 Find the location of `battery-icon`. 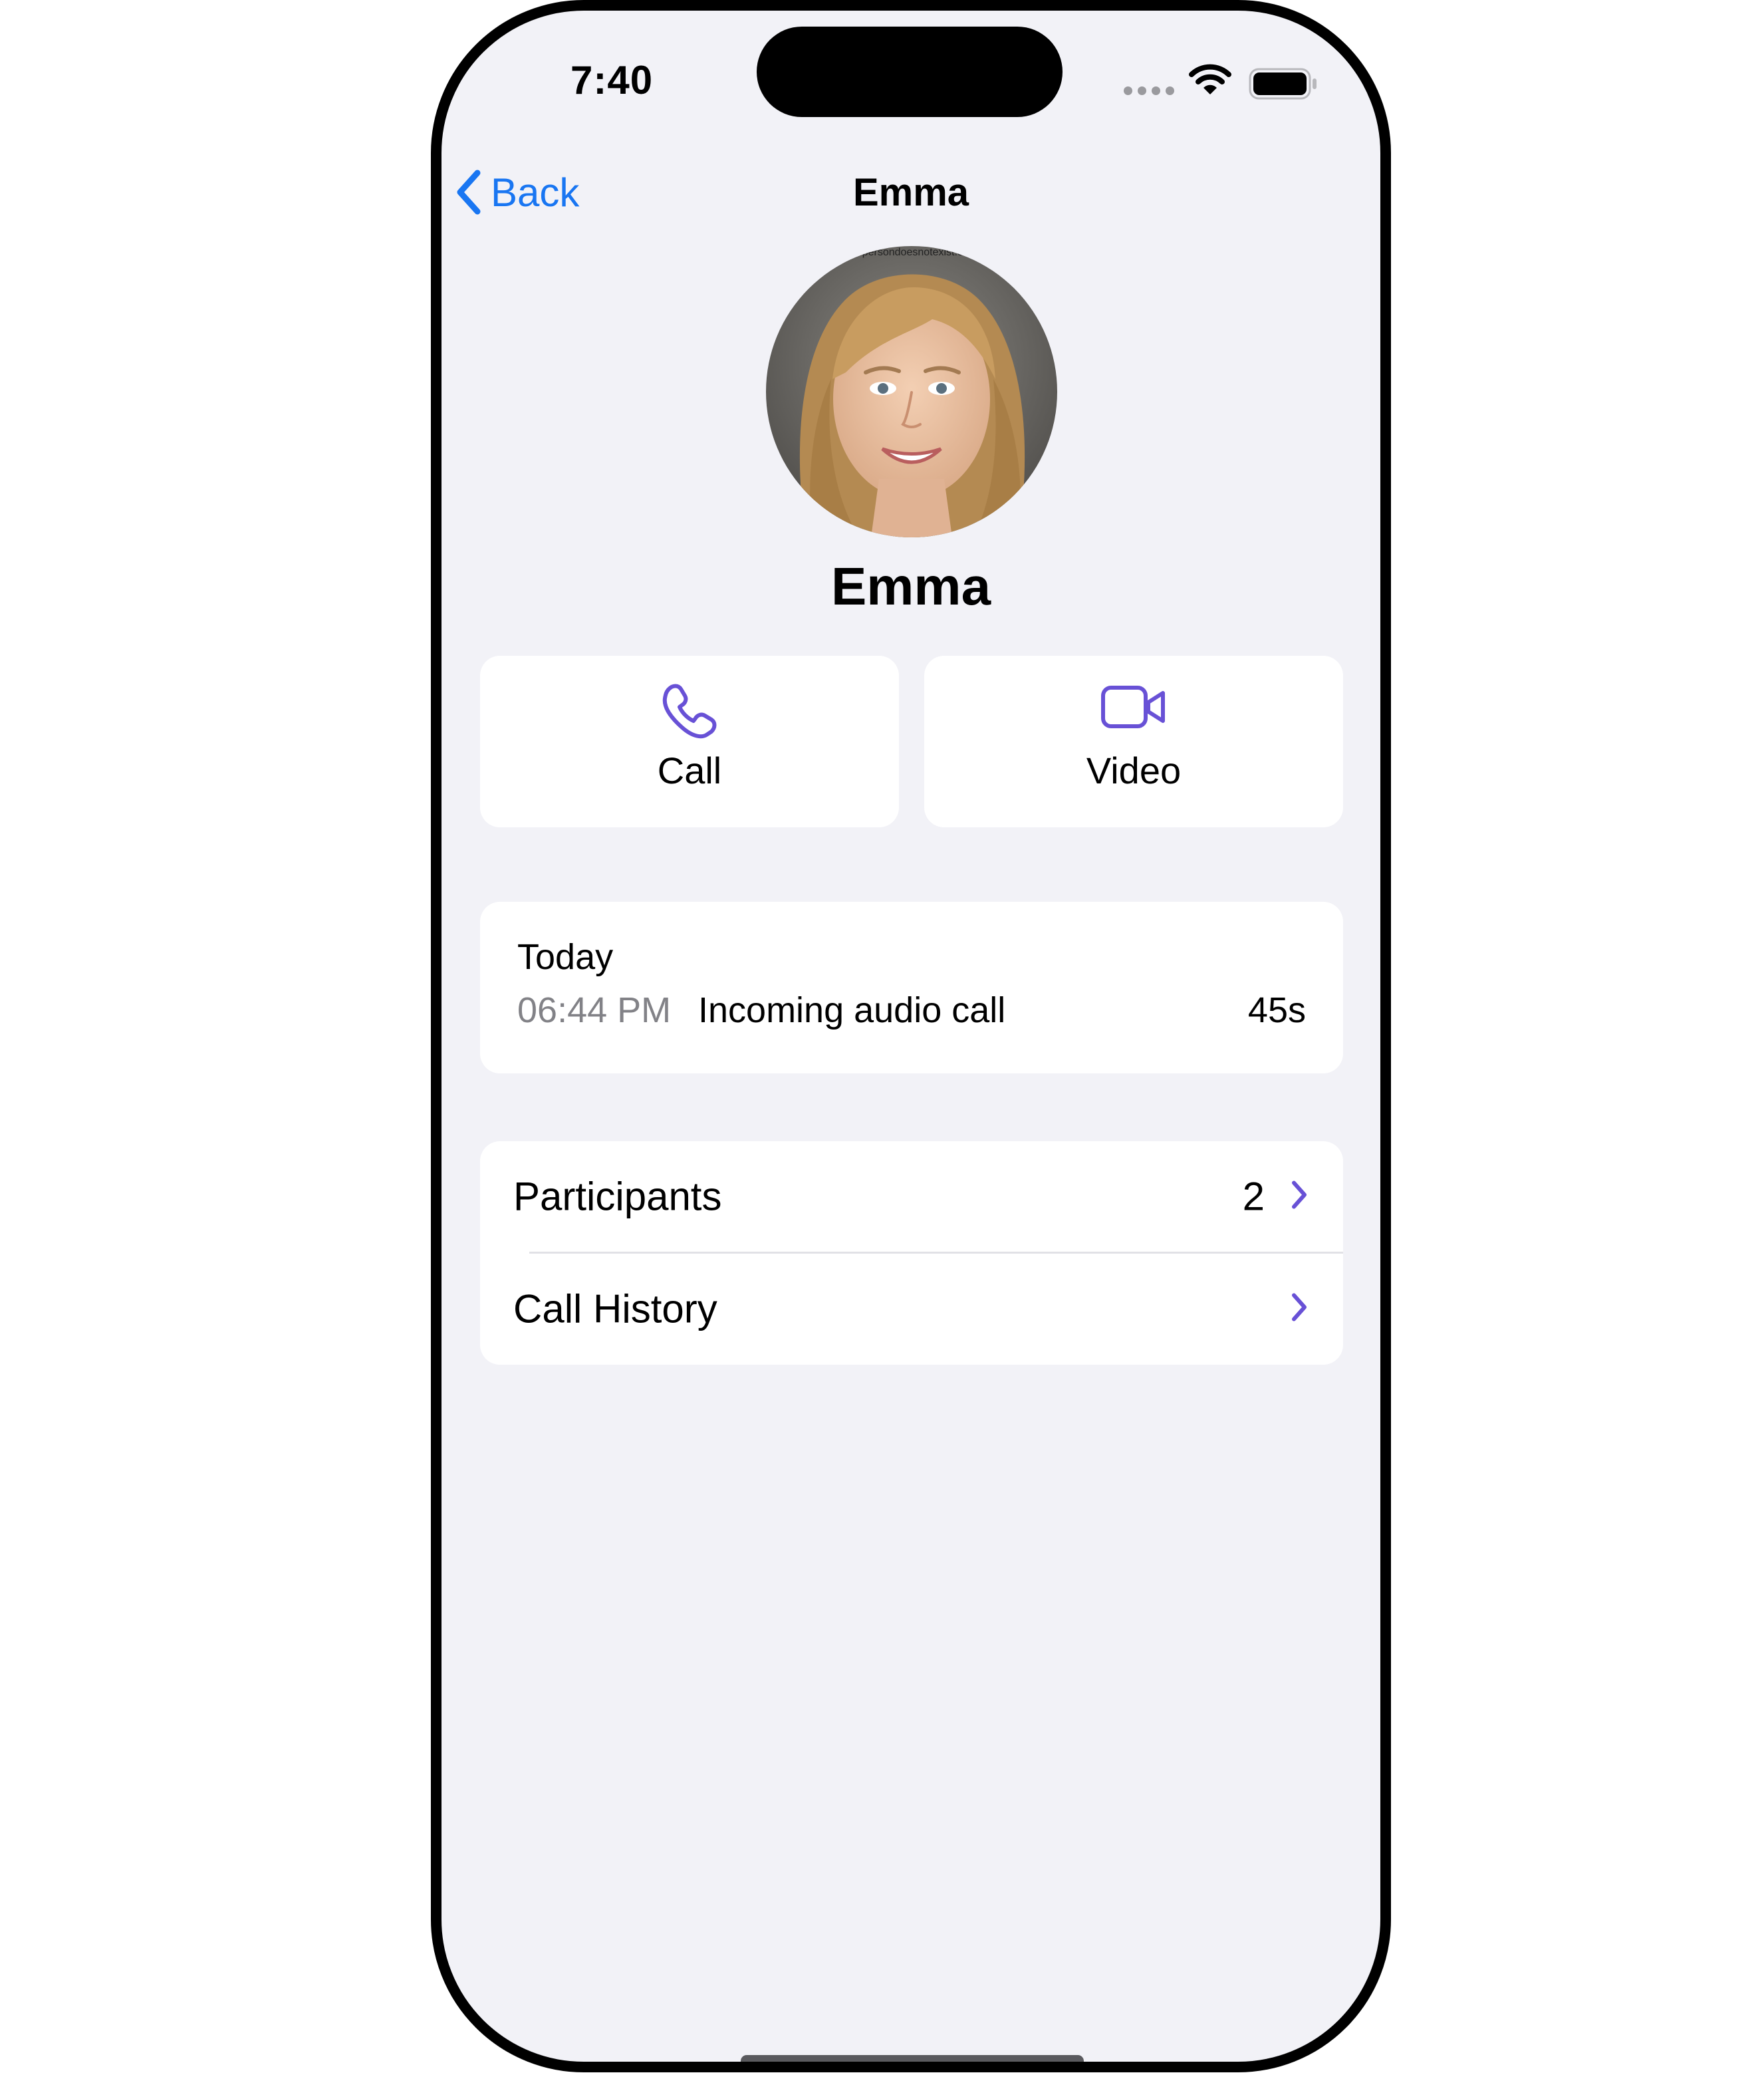

battery-icon is located at coordinates (1283, 85).